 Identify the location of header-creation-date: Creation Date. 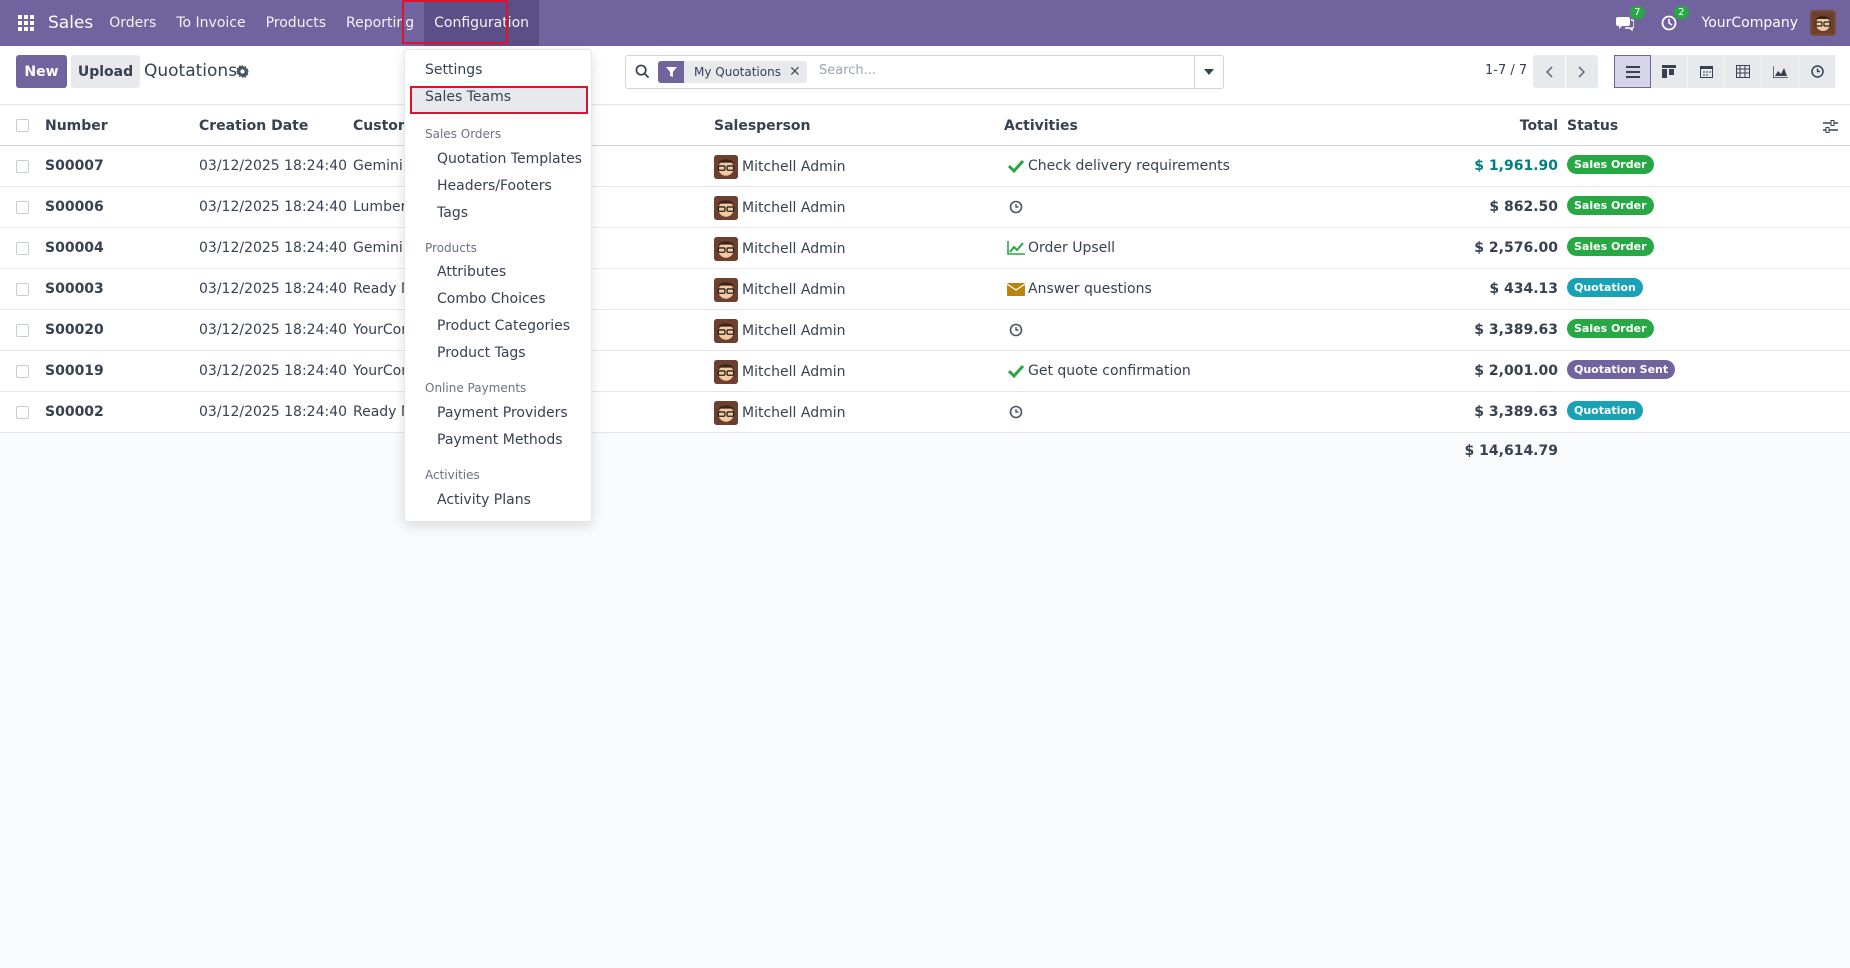
(253, 126).